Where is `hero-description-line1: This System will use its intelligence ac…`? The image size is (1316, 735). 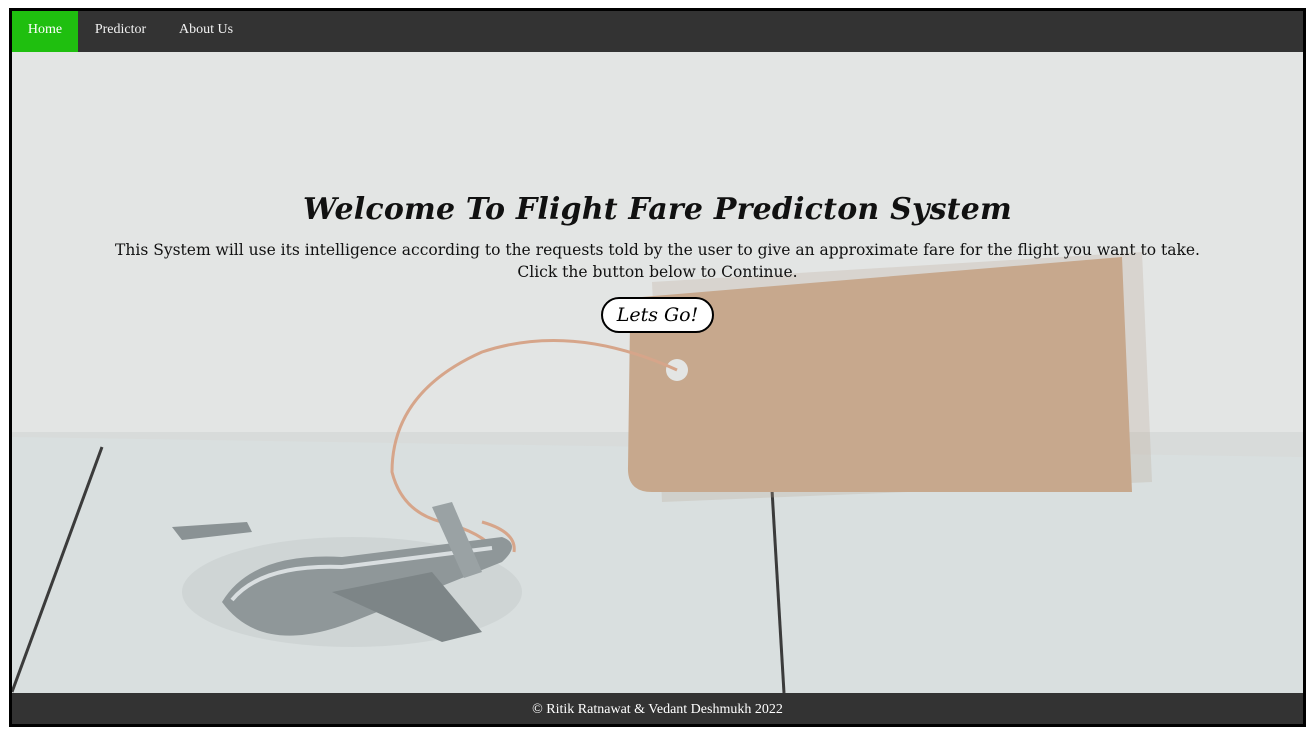
hero-description-line1: This System will use its intelligence ac… is located at coordinates (657, 250).